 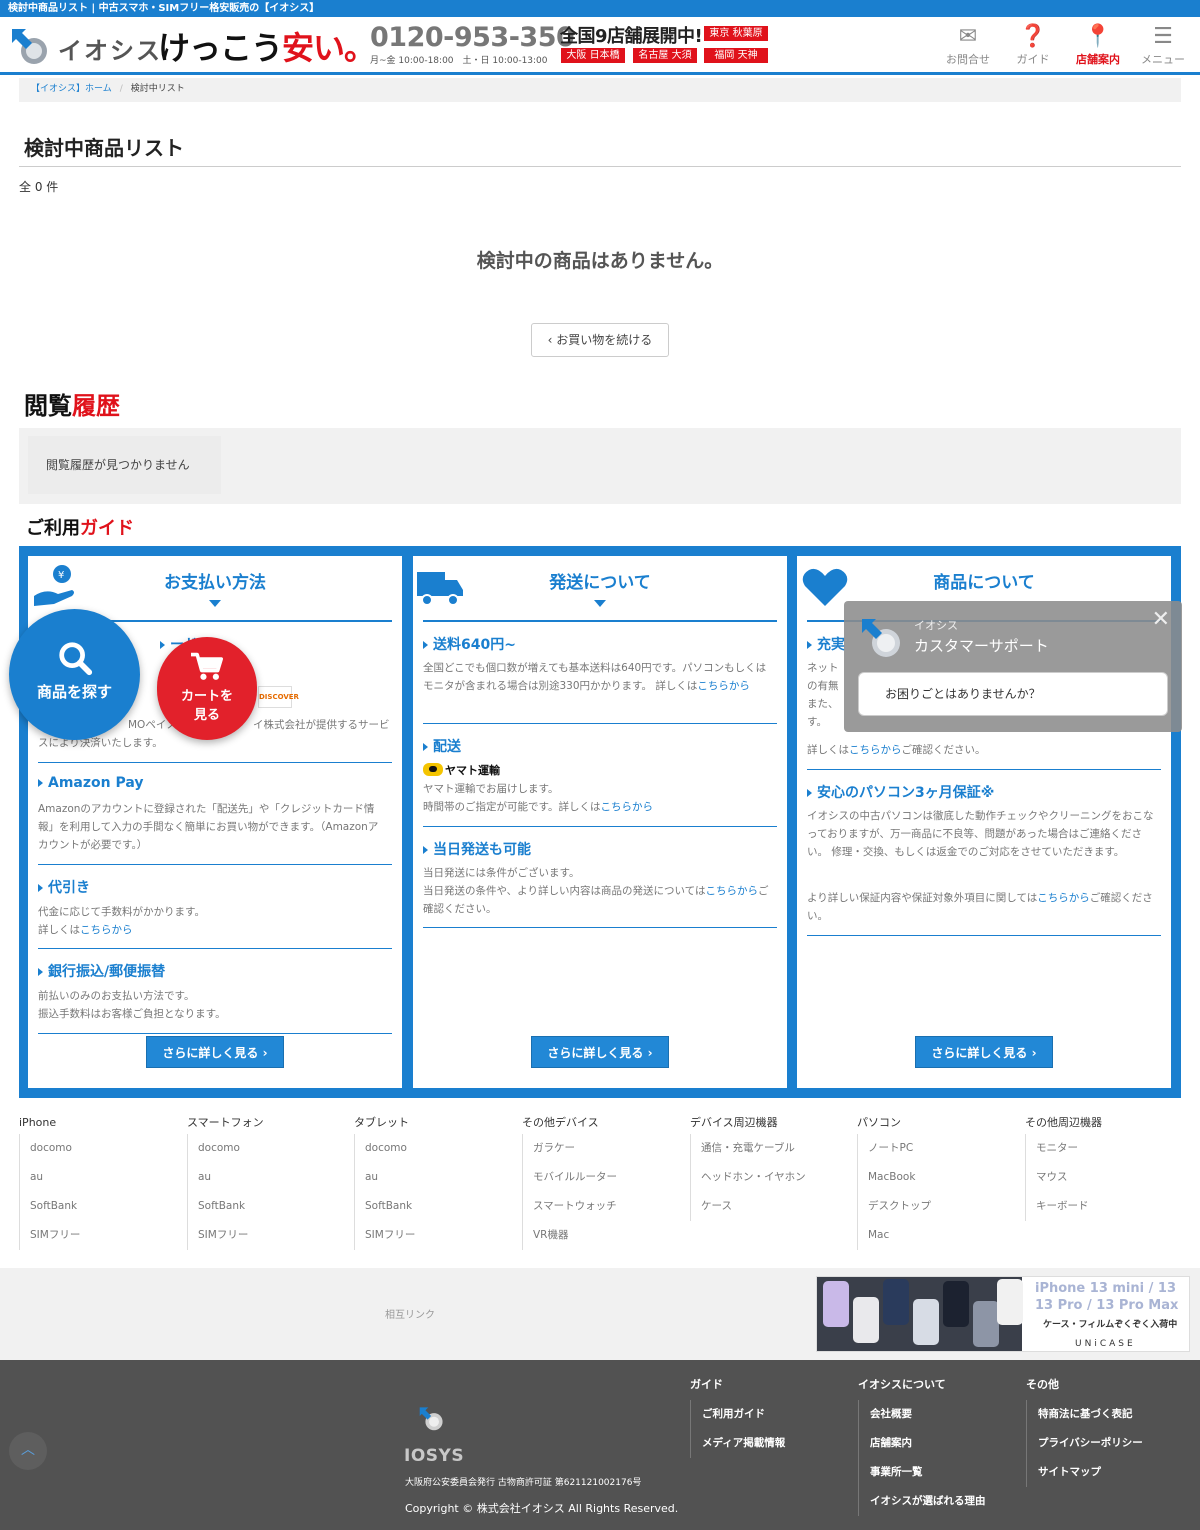 What do you see at coordinates (776, 1414) in the screenshot?
I see `footer-link: ご利用ガイド` at bounding box center [776, 1414].